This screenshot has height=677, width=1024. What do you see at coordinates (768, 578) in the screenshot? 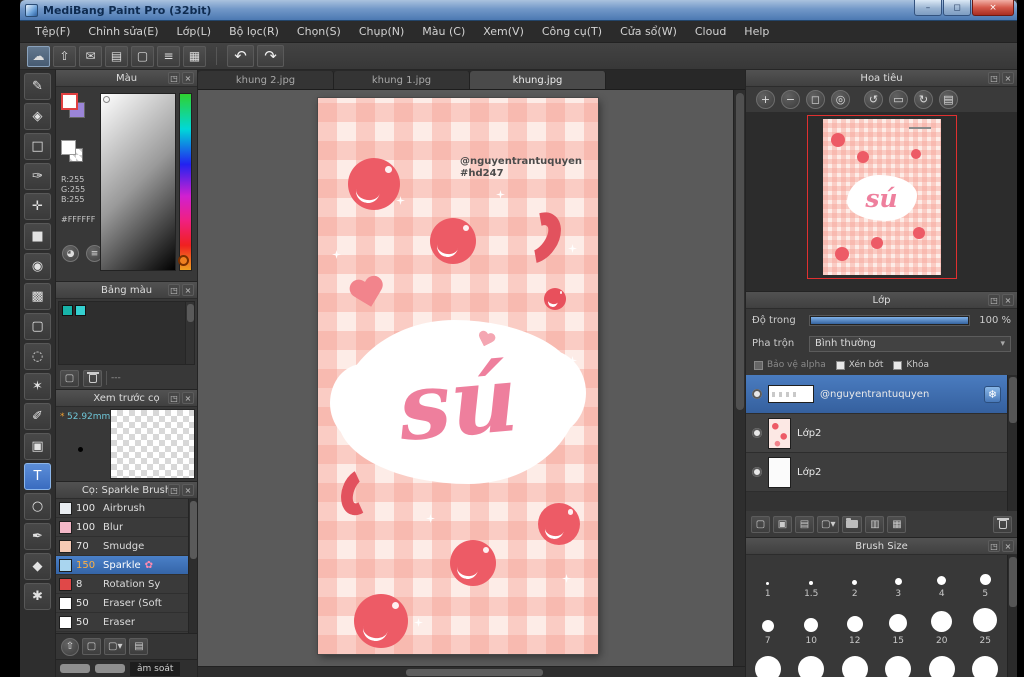
I see `brush-size-option: 1` at bounding box center [768, 578].